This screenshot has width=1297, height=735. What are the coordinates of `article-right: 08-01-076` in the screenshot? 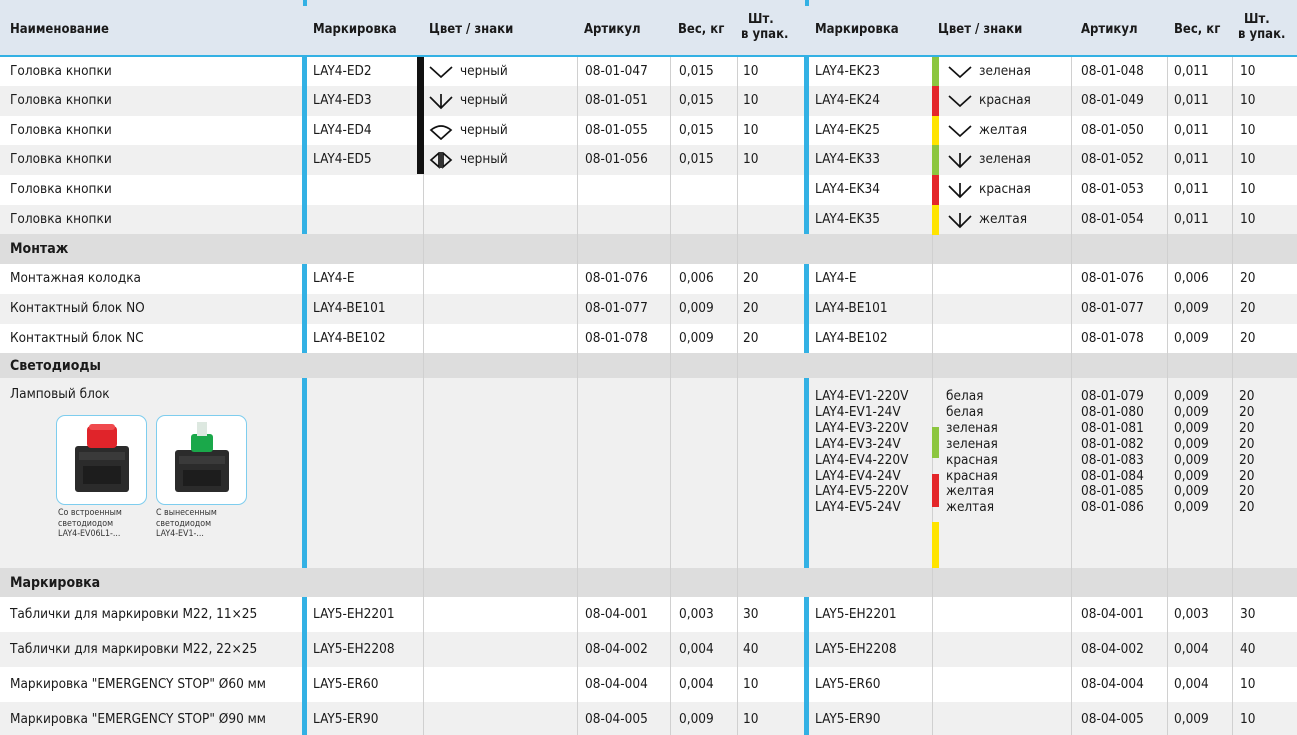 It's located at (1112, 278).